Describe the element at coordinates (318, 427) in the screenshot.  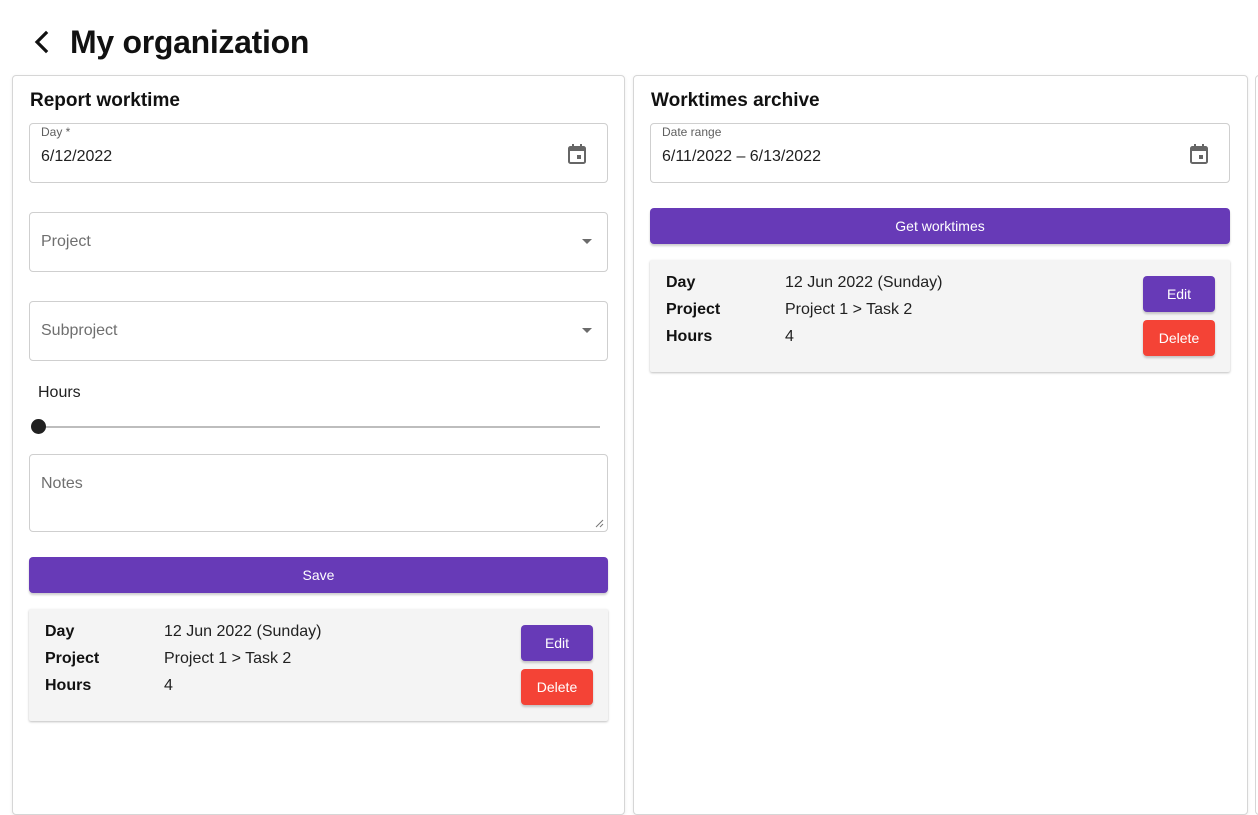
I see `hours-slider-track` at that location.